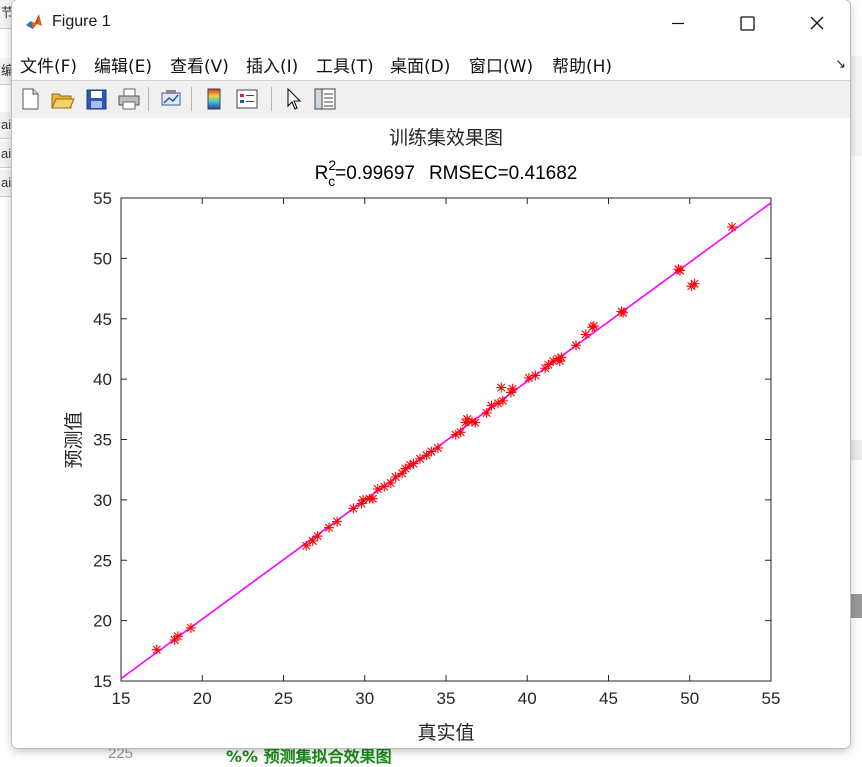 The image size is (862, 767). Describe the element at coordinates (503, 173) in the screenshot. I see `rmsec-value: RMSEC=0.41682` at that location.